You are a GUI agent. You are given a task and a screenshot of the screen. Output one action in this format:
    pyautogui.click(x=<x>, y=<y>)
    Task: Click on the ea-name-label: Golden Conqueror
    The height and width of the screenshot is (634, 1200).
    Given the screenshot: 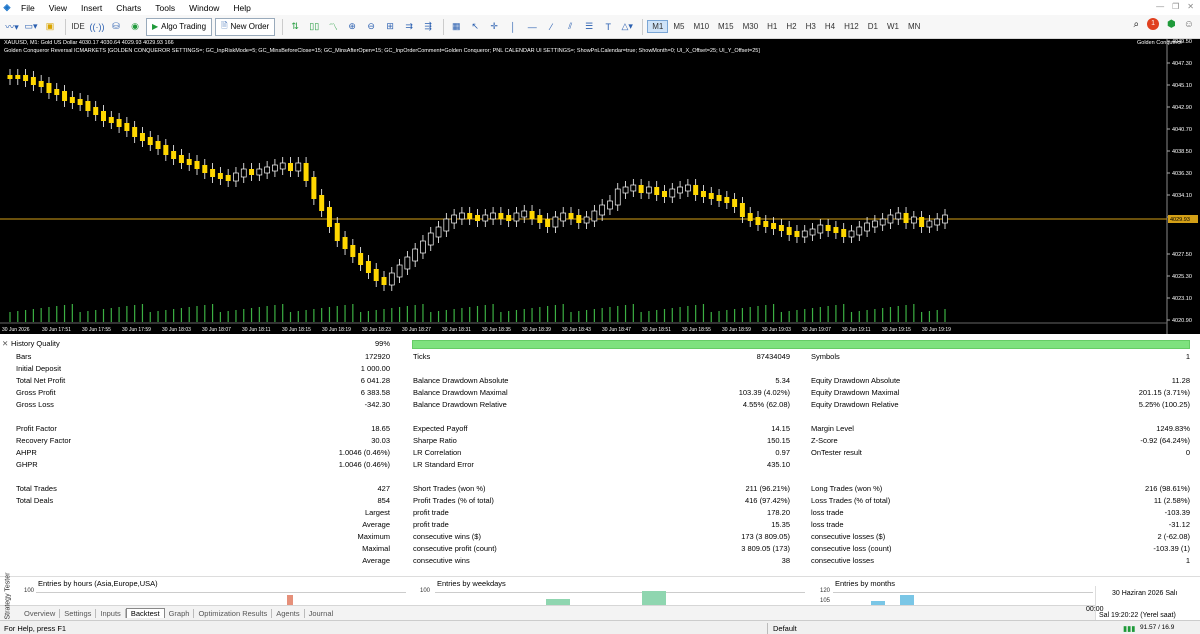 What is the action you would take?
    pyautogui.click(x=1159, y=43)
    